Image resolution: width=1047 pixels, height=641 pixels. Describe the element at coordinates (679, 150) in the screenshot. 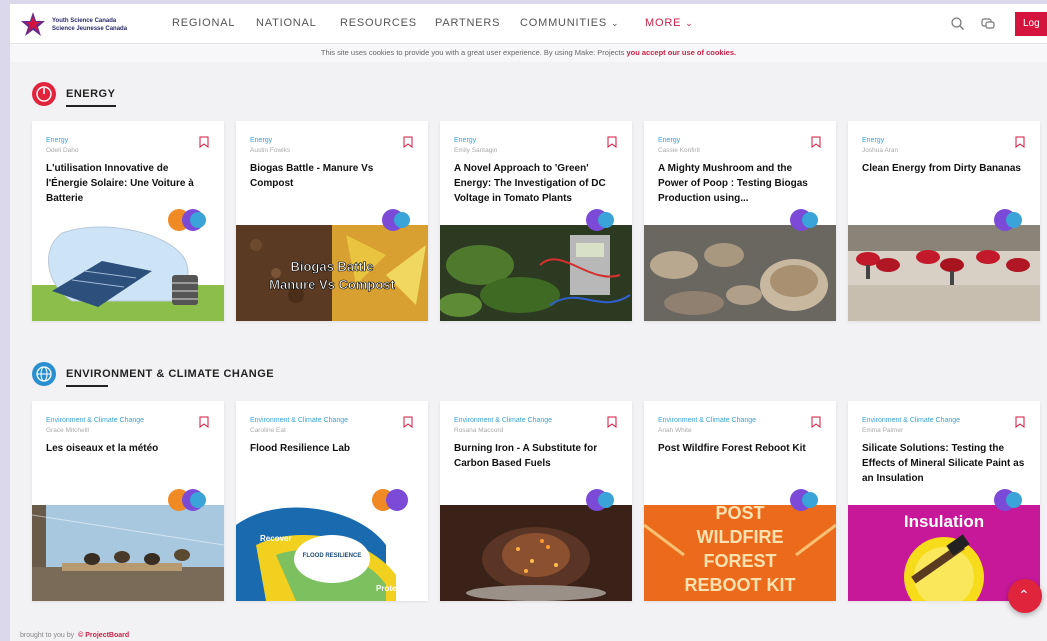

I see `card-author: Cassie Konfirit` at that location.